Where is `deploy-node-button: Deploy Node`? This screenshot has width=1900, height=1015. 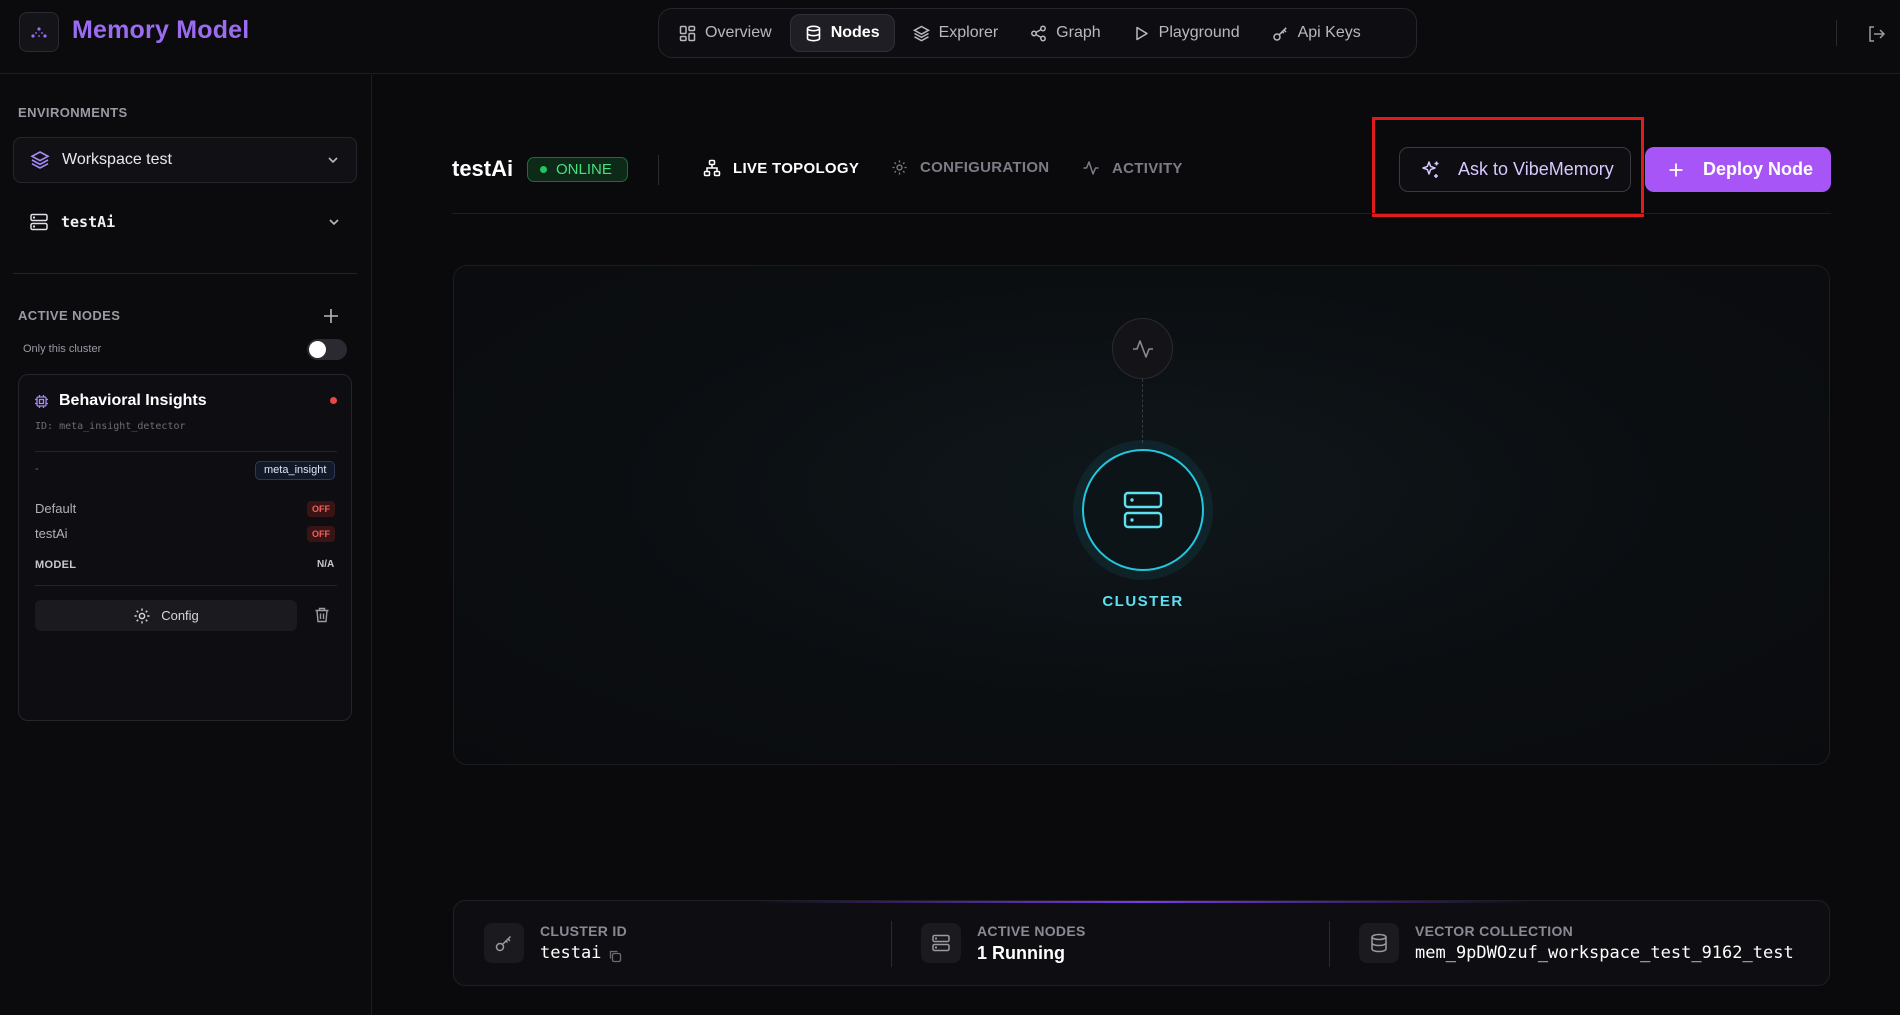
deploy-node-button: Deploy Node is located at coordinates (1738, 169).